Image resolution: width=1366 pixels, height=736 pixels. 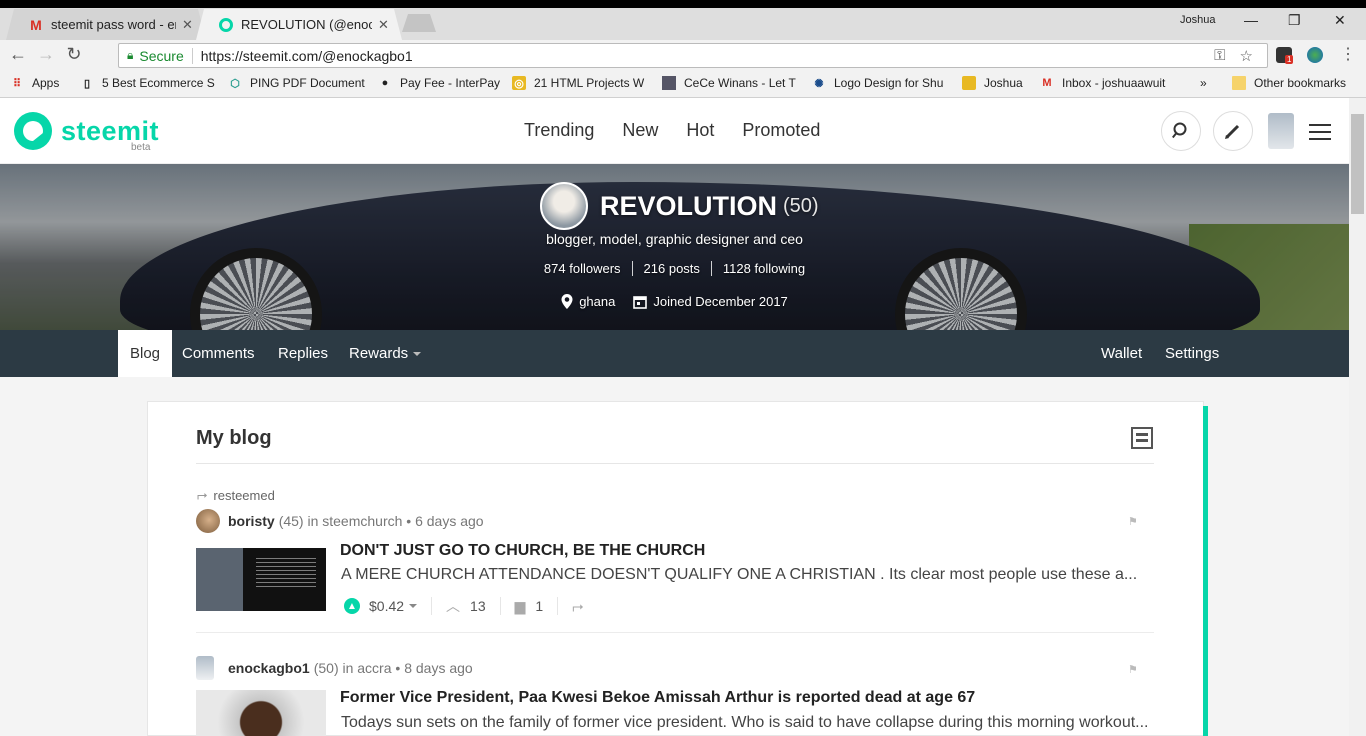 What do you see at coordinates (640, 130) in the screenshot?
I see `nav-new: New` at bounding box center [640, 130].